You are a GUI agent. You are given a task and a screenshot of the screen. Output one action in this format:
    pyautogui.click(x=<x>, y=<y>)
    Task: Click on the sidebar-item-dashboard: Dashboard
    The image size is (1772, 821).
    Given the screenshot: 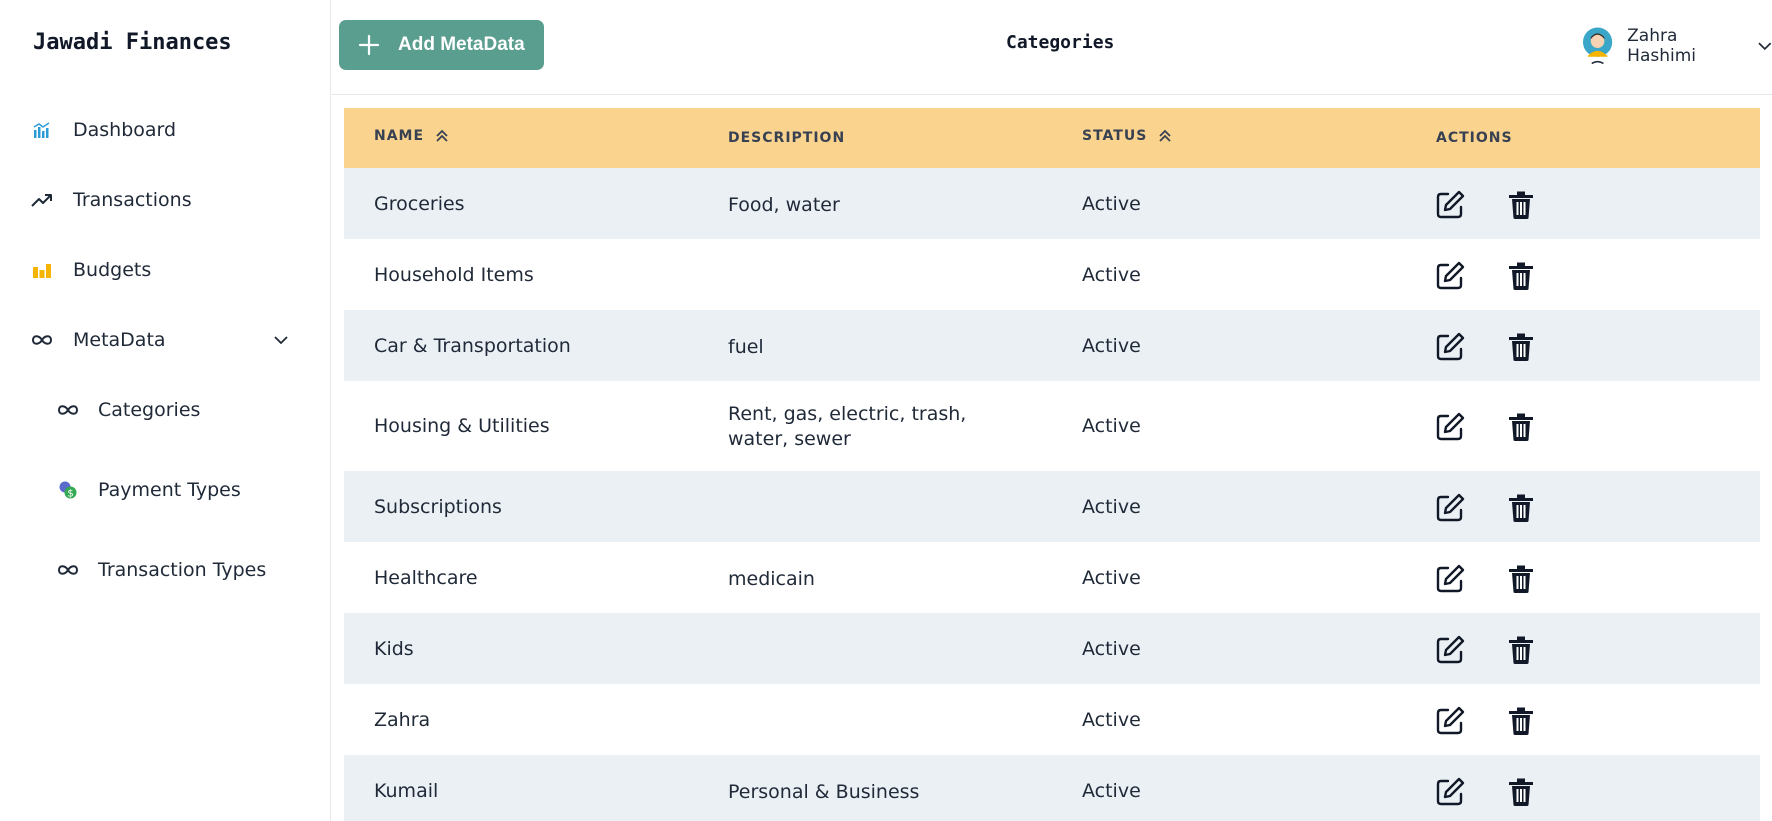 What is the action you would take?
    pyautogui.click(x=165, y=130)
    